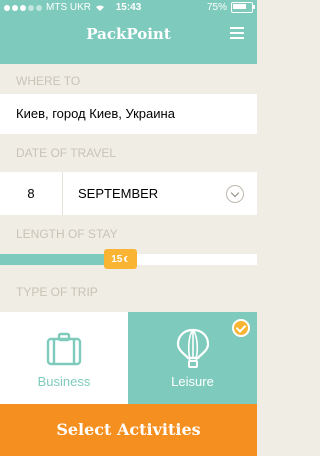 The image size is (320, 456). Describe the element at coordinates (128, 430) in the screenshot. I see `select-activities-button: Select Activities` at that location.